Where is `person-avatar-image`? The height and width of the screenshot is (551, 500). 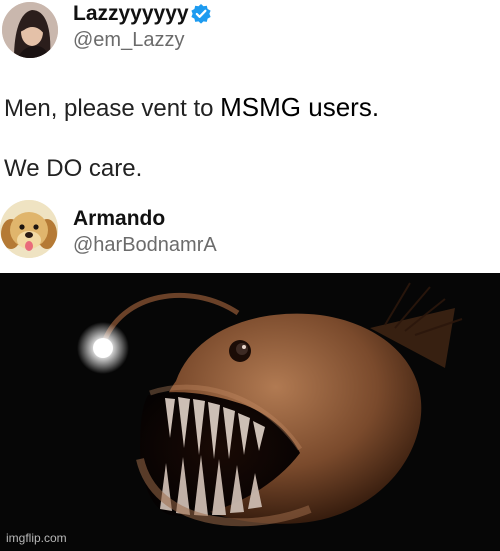
person-avatar-image is located at coordinates (30, 30).